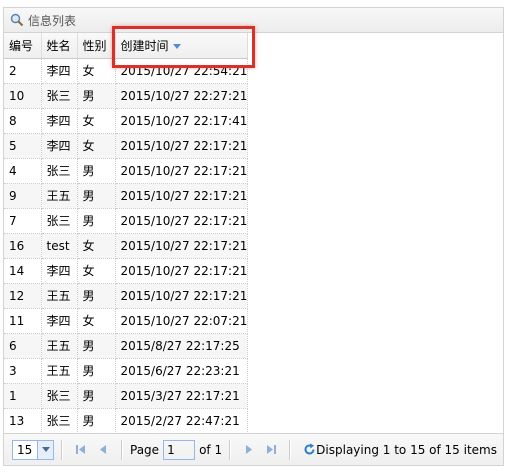  What do you see at coordinates (59, 46) in the screenshot?
I see `column-header-name: 姓名` at bounding box center [59, 46].